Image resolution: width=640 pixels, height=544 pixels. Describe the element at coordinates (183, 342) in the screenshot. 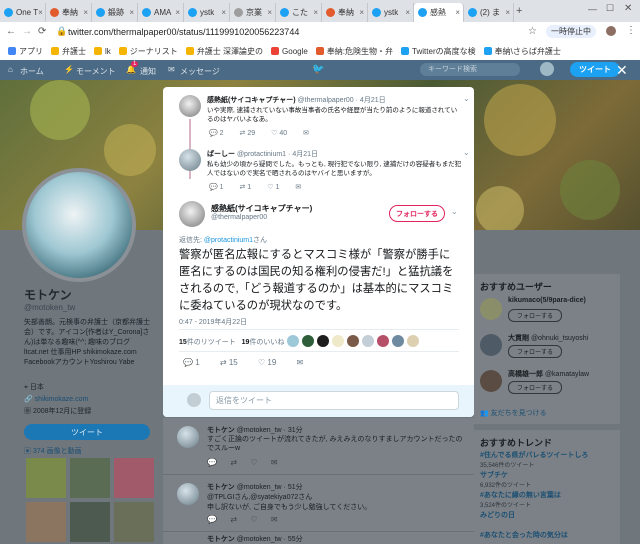

I see `retweet-total: 15` at that location.